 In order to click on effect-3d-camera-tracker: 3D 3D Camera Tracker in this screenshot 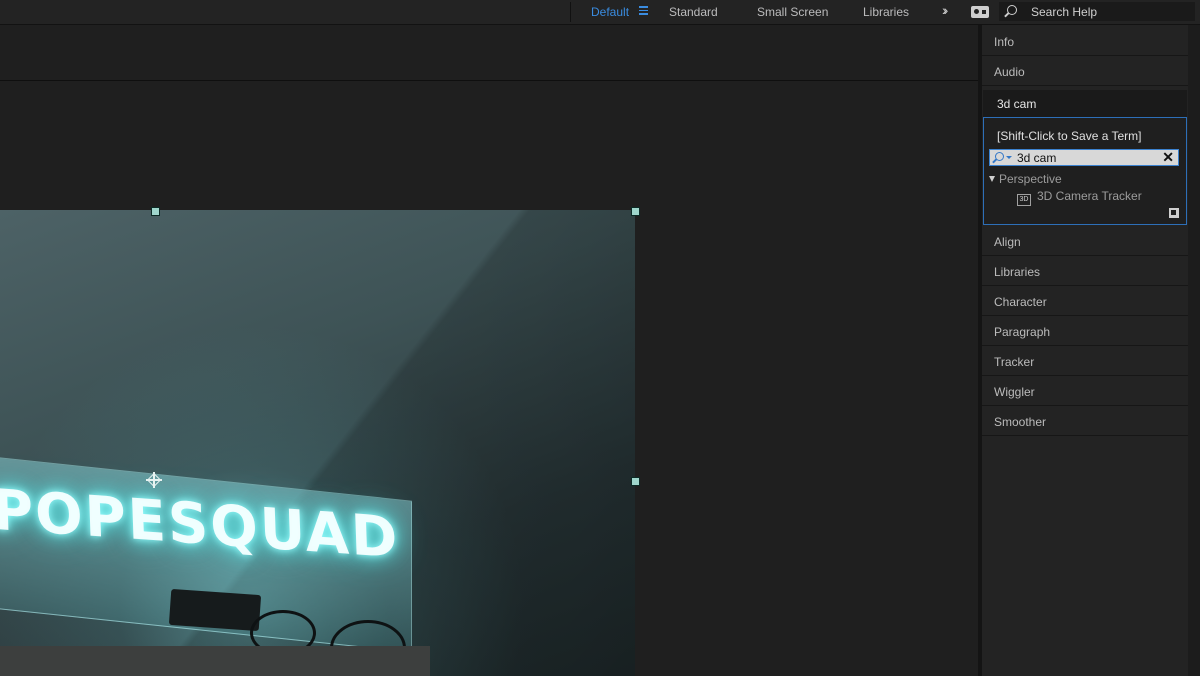, I will do `click(1079, 197)`.